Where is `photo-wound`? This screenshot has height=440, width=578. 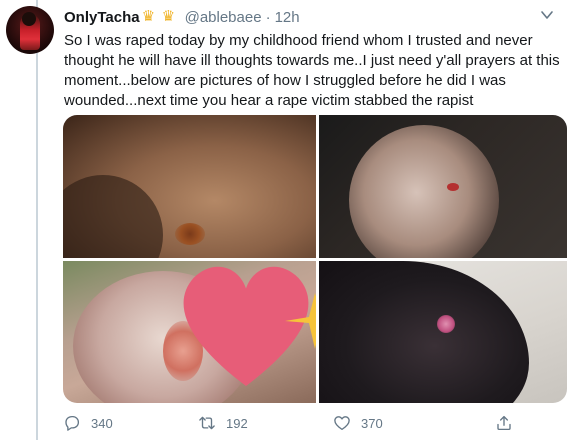 photo-wound is located at coordinates (190, 234).